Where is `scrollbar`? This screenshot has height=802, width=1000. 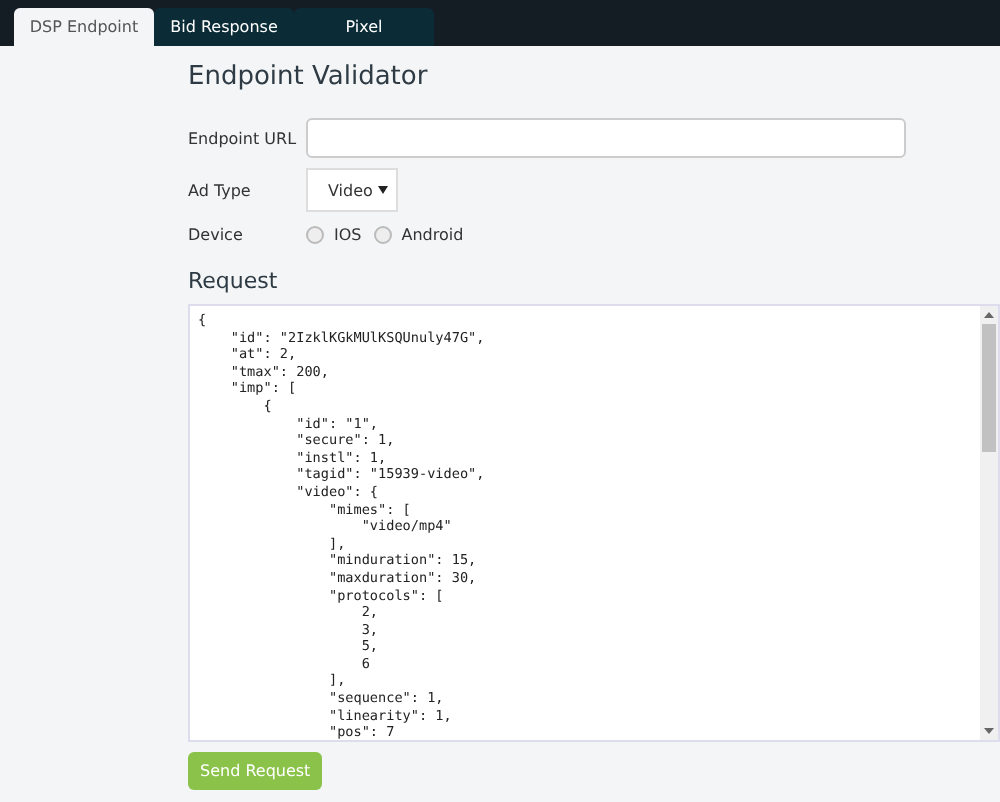 scrollbar is located at coordinates (989, 523).